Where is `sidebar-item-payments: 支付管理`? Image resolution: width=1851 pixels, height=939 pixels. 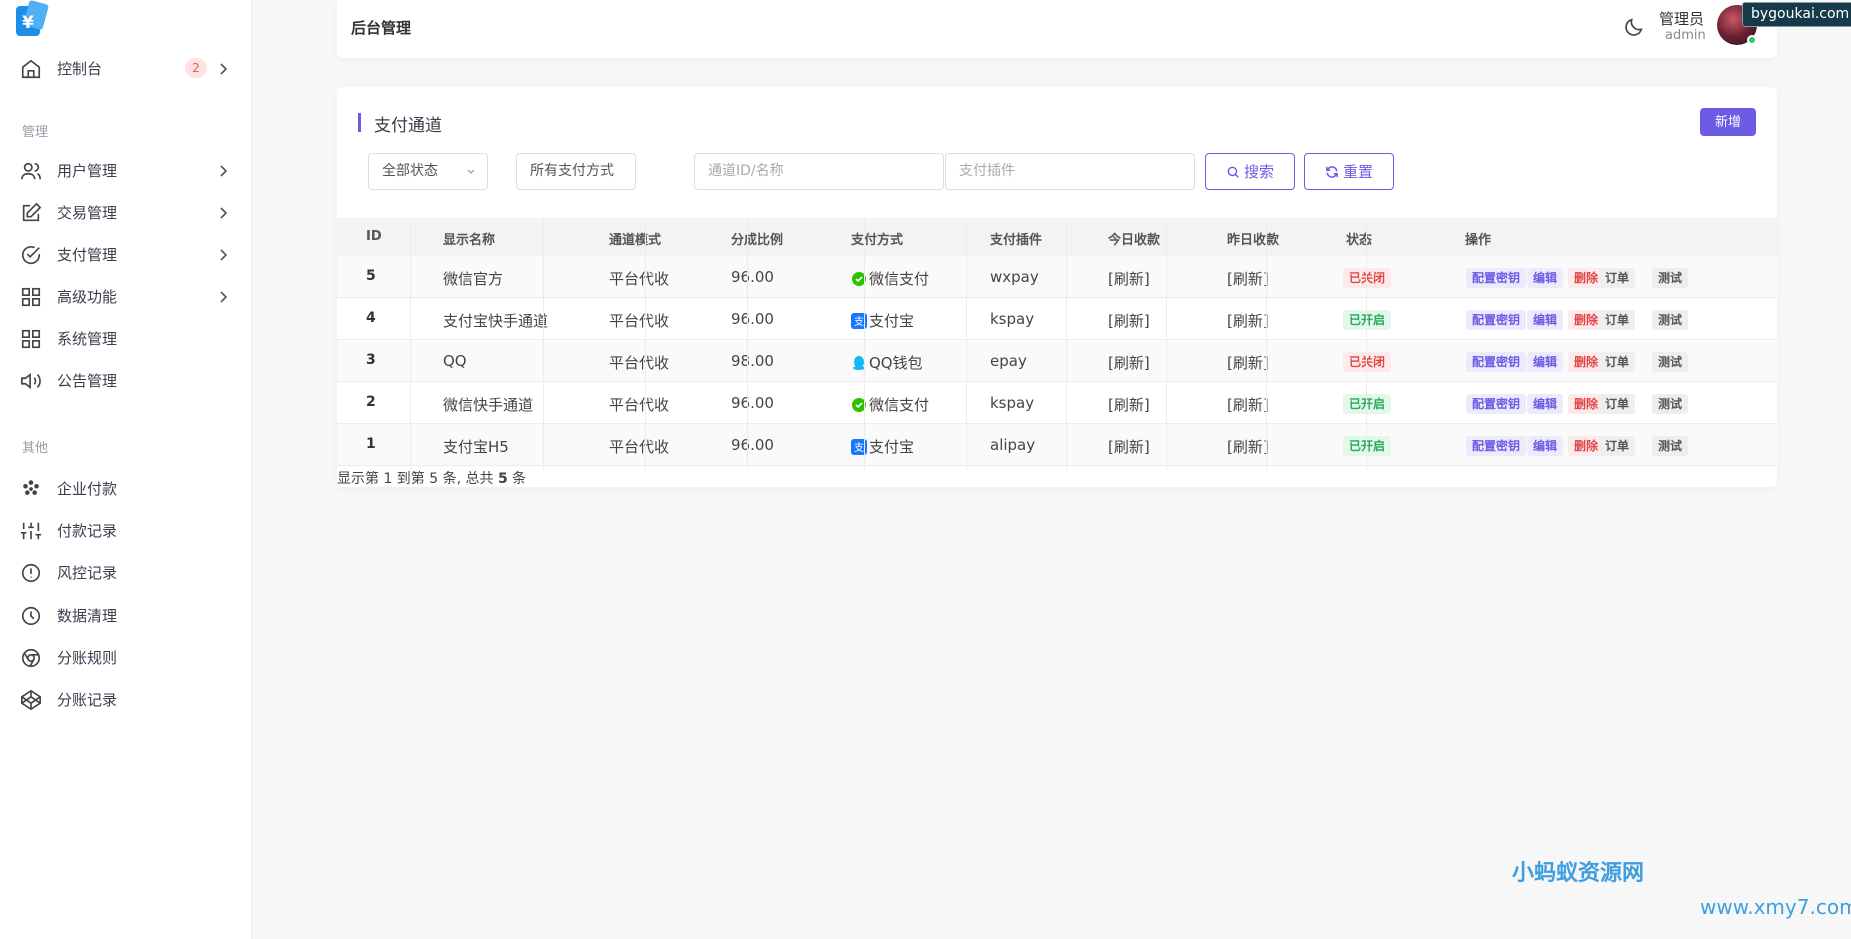
sidebar-item-payments: 支付管理 is located at coordinates (126, 254).